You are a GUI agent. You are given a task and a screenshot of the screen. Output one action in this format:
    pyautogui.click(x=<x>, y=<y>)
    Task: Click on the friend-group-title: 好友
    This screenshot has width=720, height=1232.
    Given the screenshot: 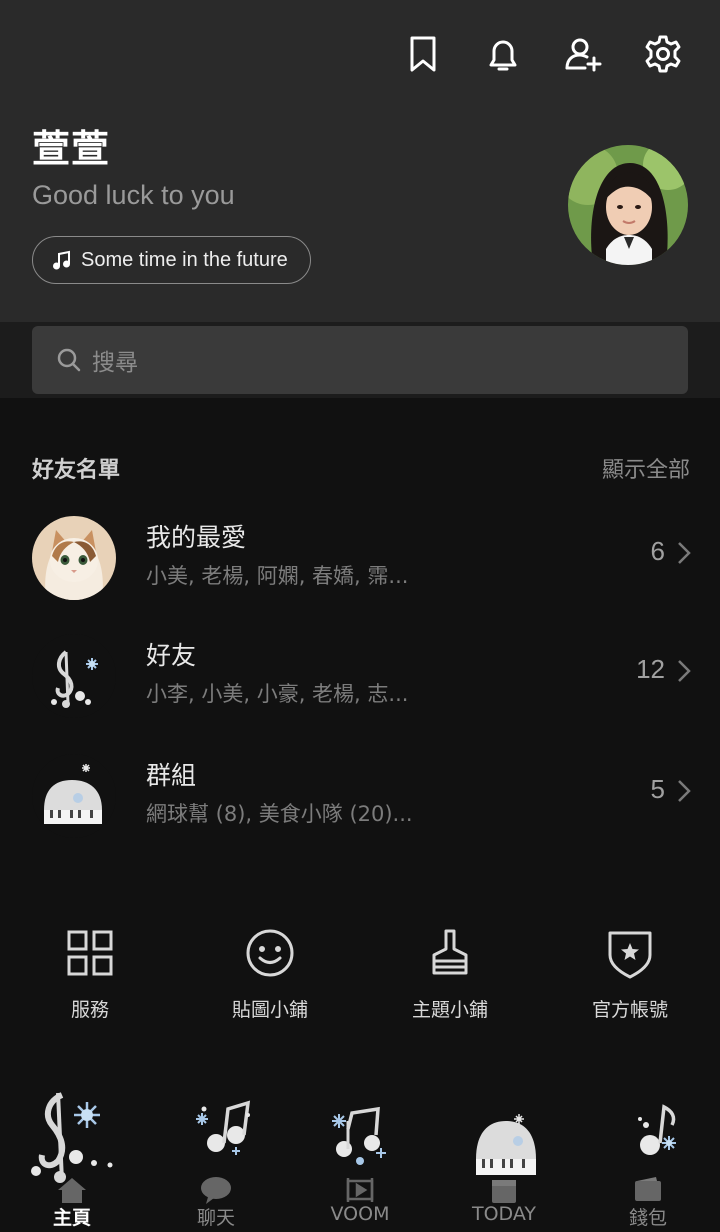 What is the action you would take?
    pyautogui.click(x=171, y=655)
    